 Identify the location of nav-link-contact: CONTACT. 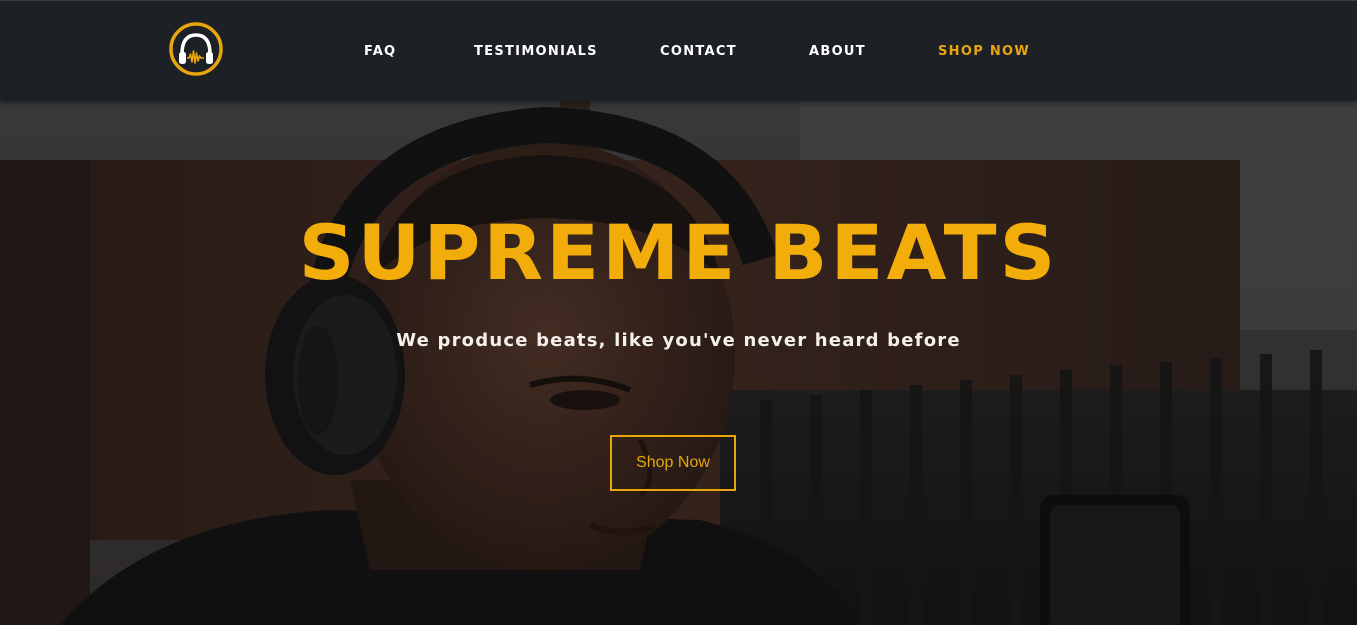
(698, 51).